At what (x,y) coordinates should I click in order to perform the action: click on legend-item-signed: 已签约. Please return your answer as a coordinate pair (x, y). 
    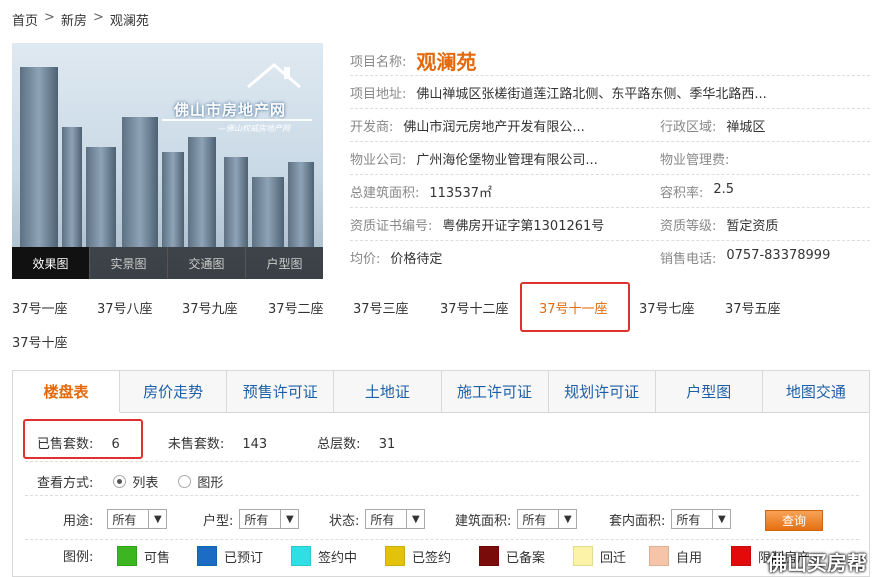
    Looking at the image, I should click on (418, 556).